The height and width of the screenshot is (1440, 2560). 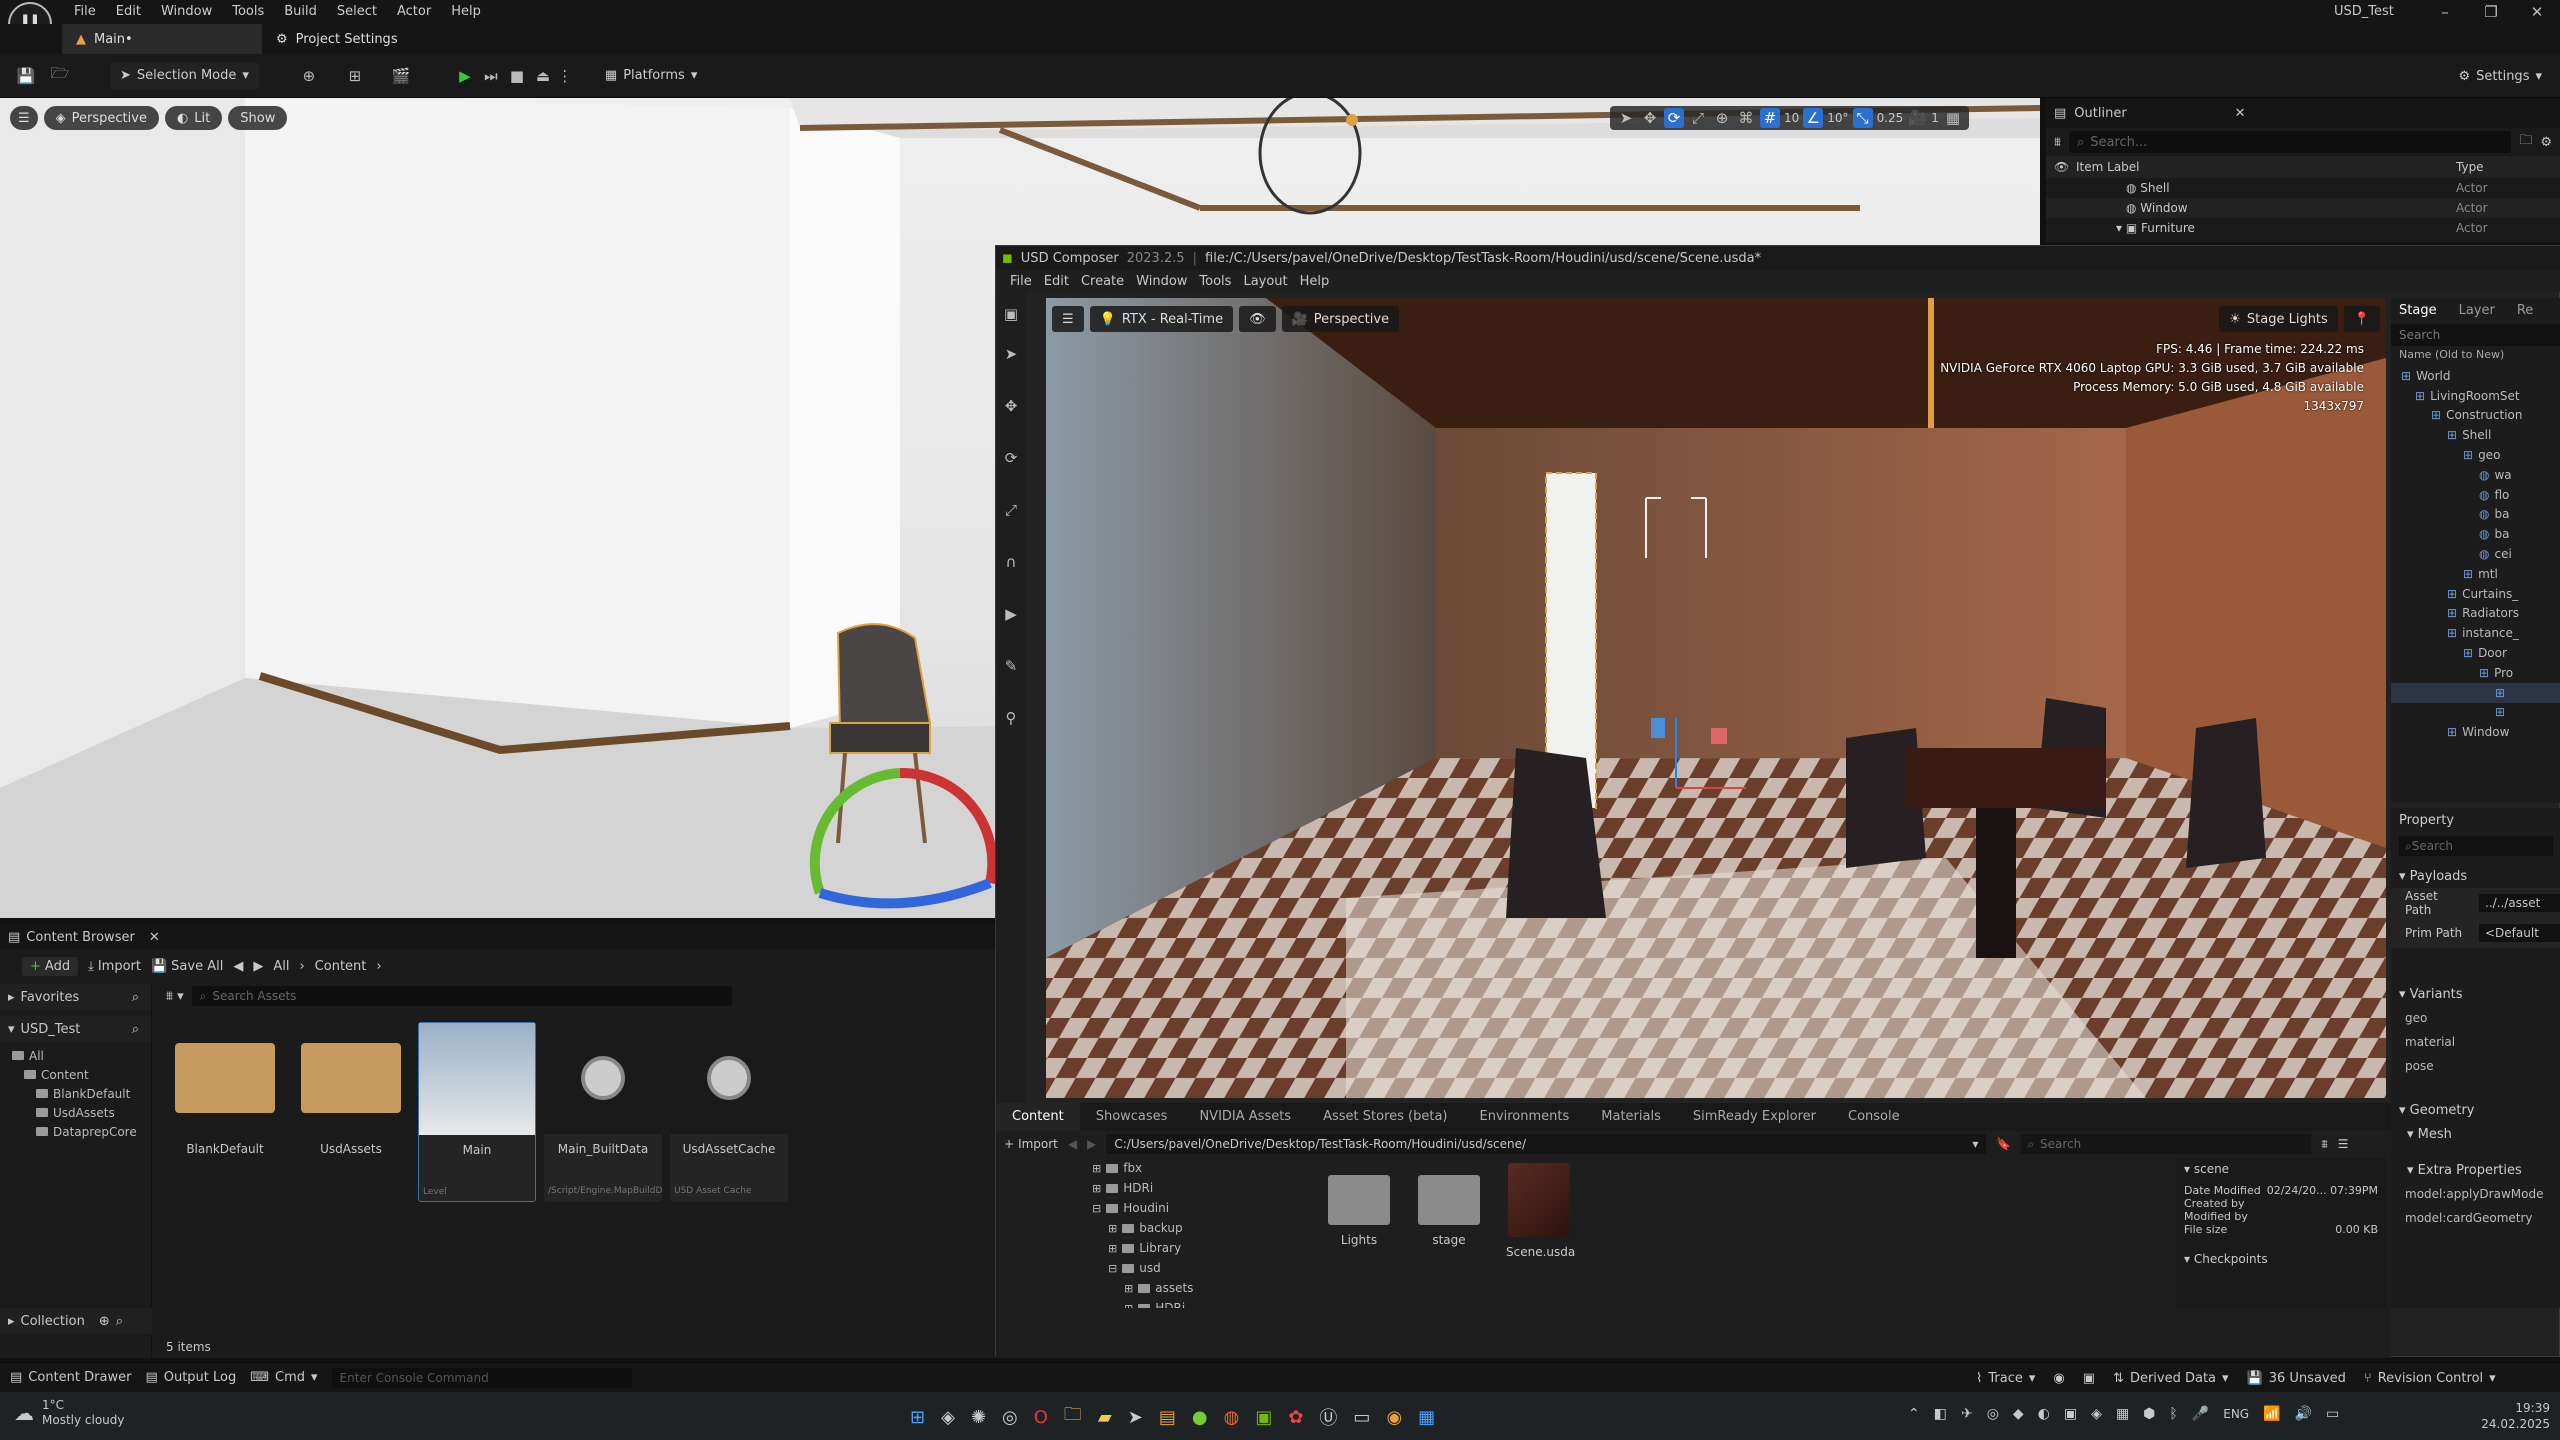 I want to click on record-icon: ◉, so click(x=2058, y=1378).